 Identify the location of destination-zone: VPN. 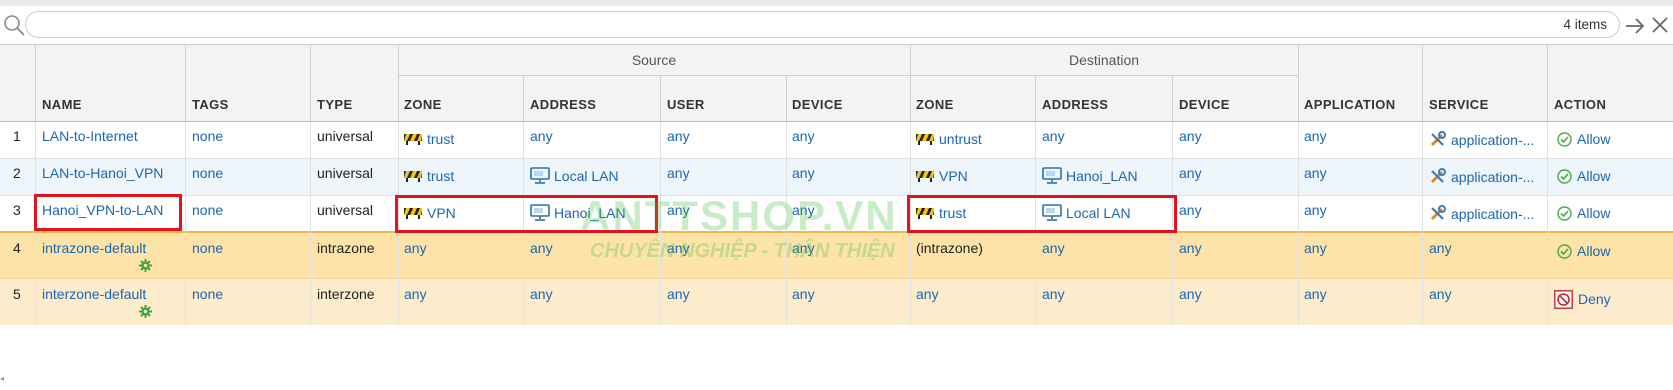
(942, 176).